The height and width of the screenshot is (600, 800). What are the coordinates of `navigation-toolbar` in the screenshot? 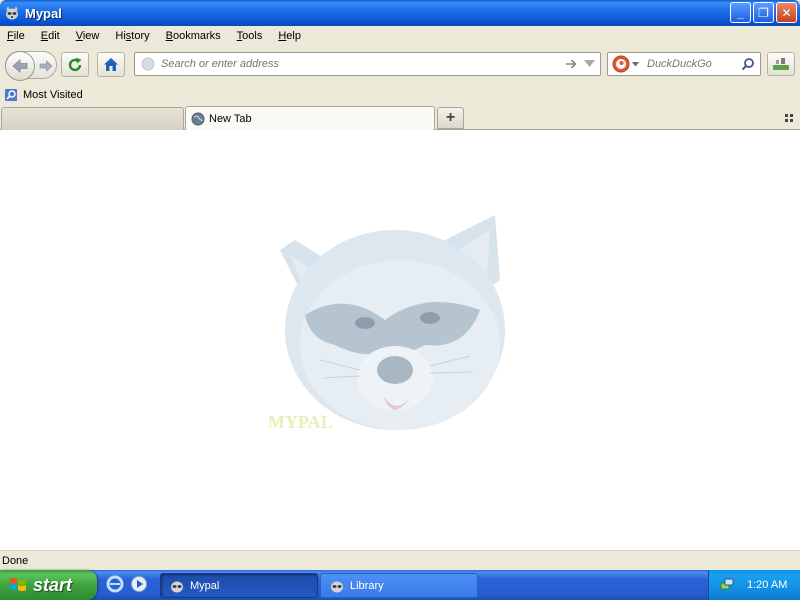 It's located at (400, 65).